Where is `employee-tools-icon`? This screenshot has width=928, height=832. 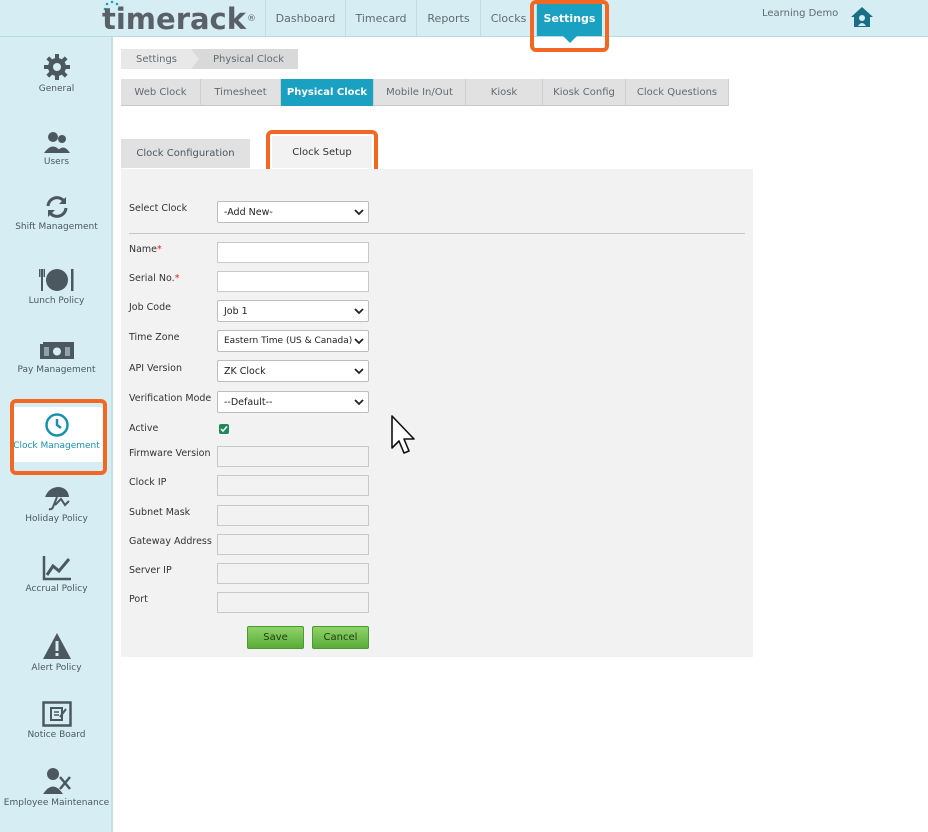
employee-tools-icon is located at coordinates (56, 781).